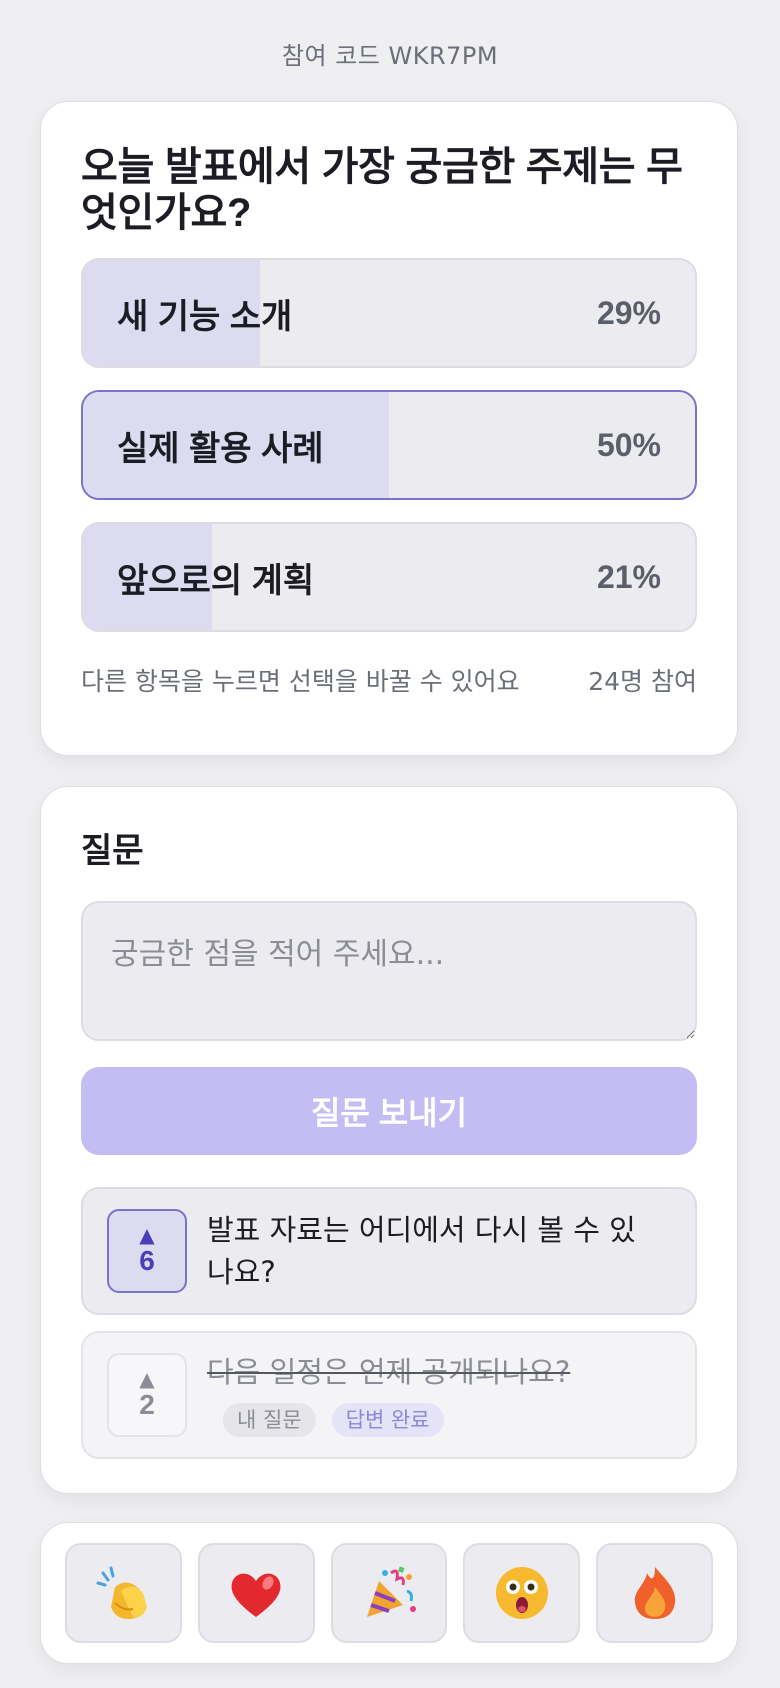 This screenshot has width=780, height=1688. I want to click on reaction-party-button, so click(389, 1593).